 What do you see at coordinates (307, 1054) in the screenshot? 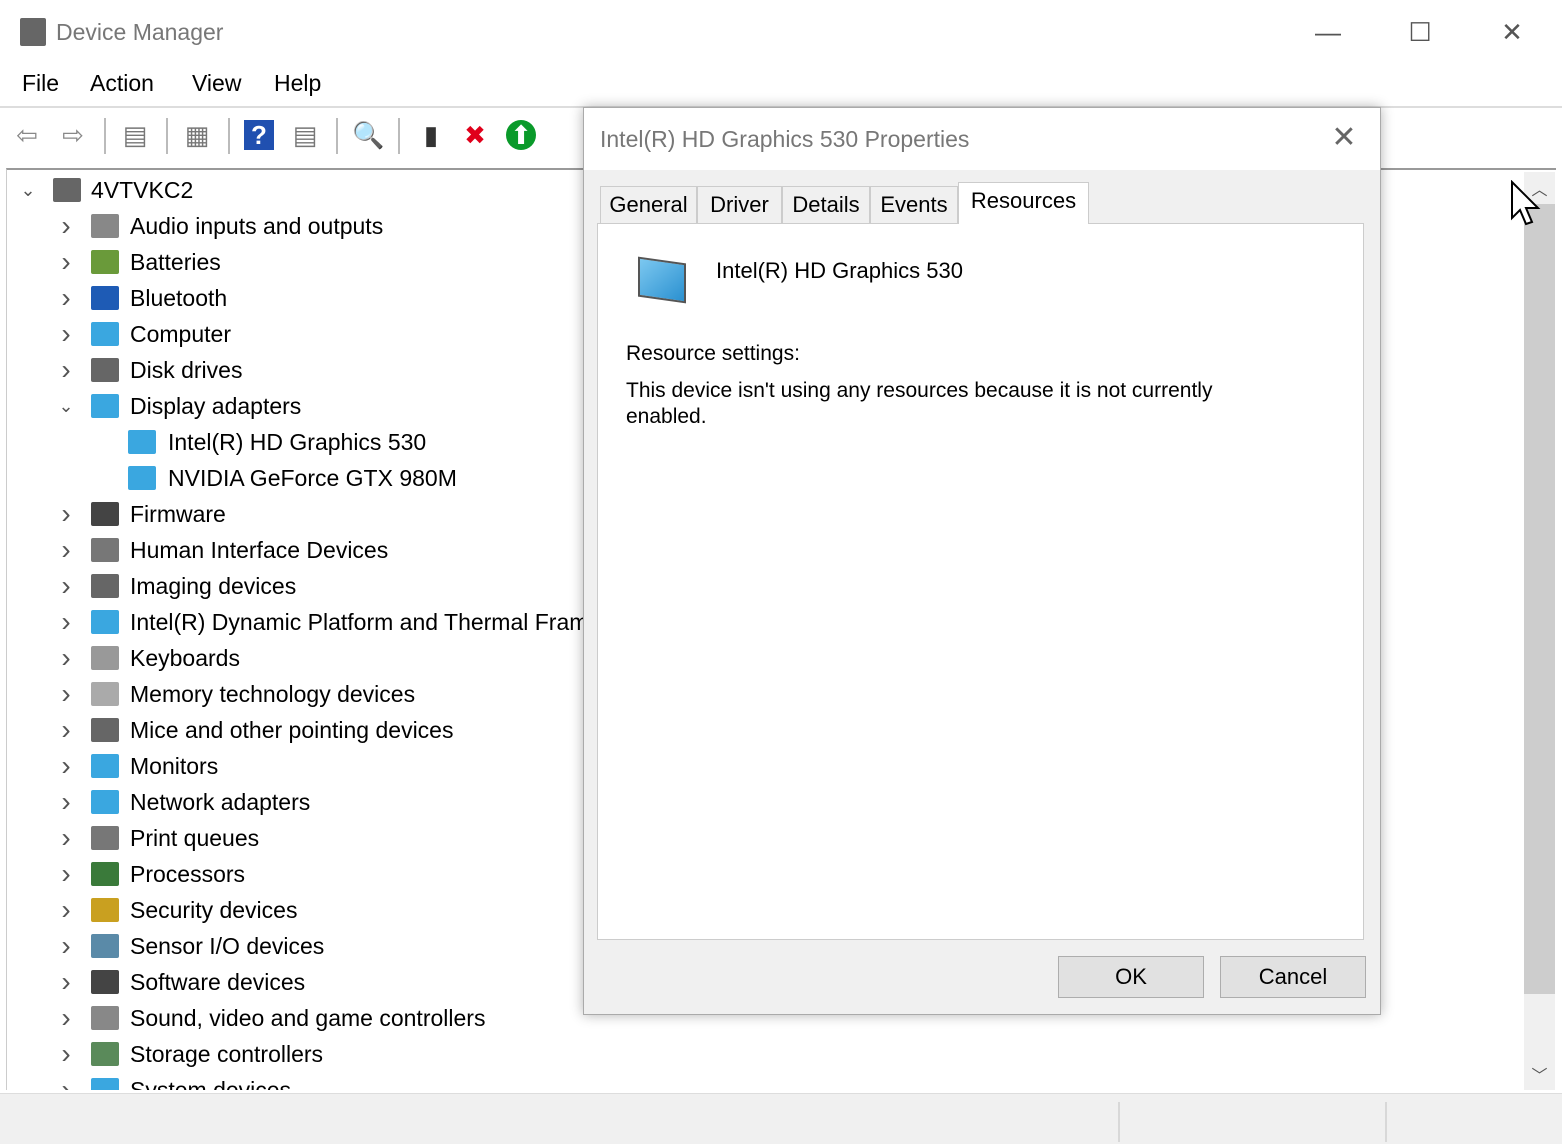
I see `tree-item: › Storage controllers` at bounding box center [307, 1054].